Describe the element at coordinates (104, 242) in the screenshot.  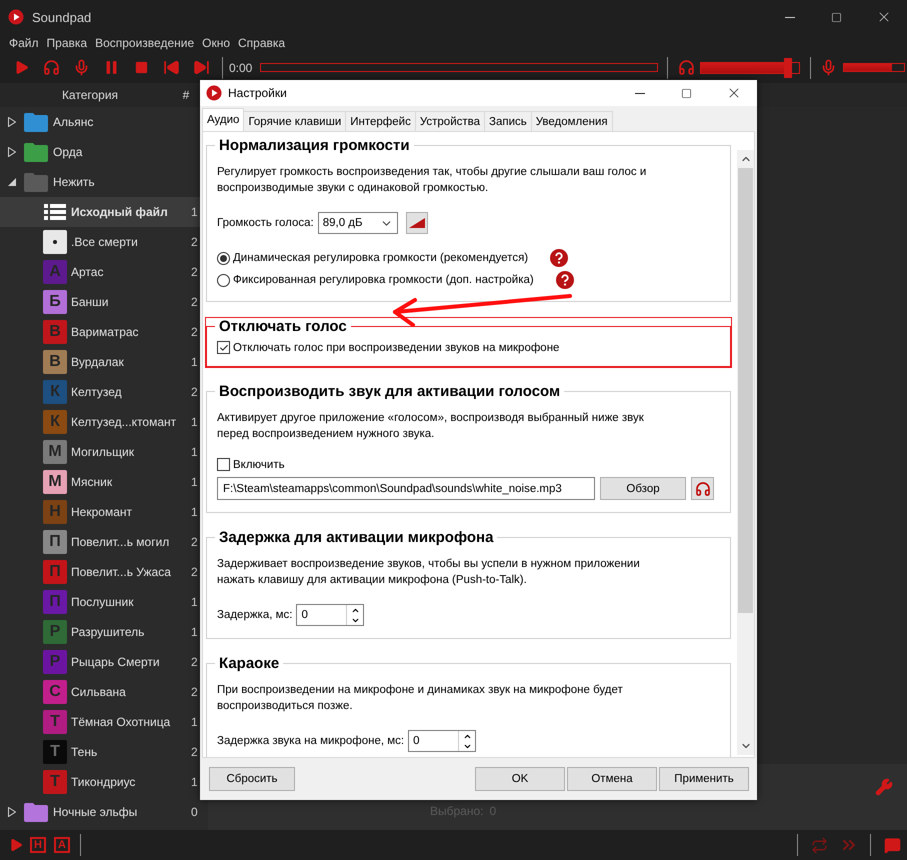
I see `category-row: .Все смерти 2` at that location.